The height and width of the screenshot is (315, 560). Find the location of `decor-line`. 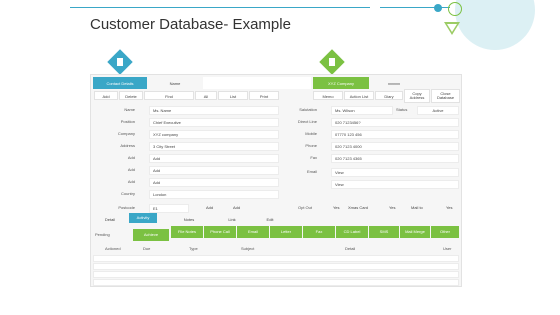

decor-line is located at coordinates (220, 7).